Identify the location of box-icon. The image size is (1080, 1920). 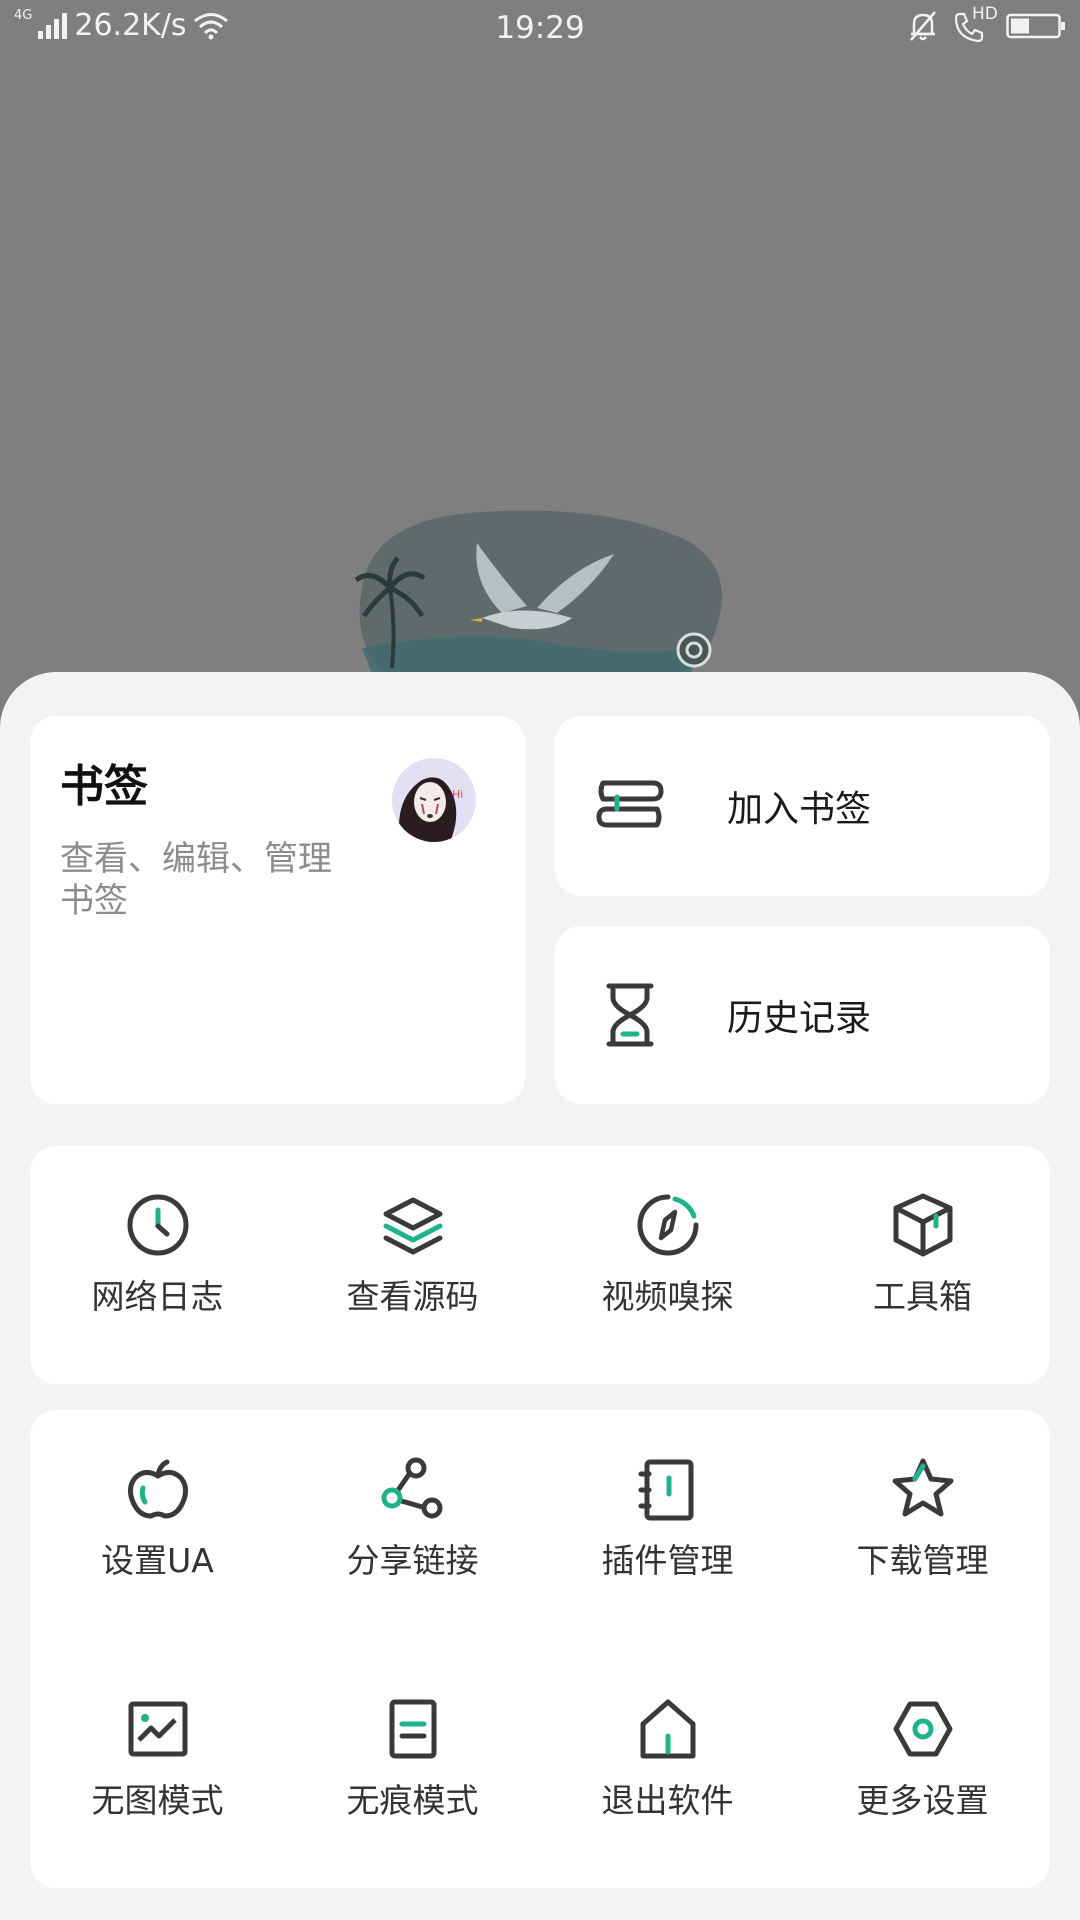
(923, 1225).